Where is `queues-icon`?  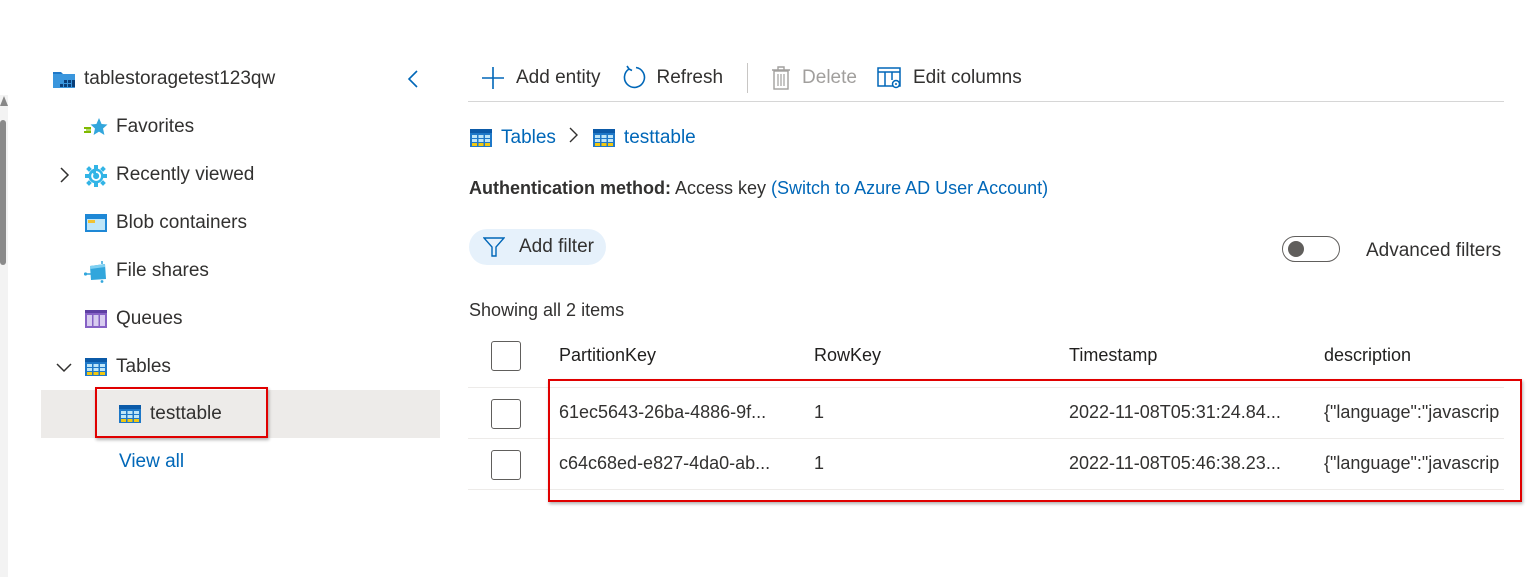
queues-icon is located at coordinates (95, 319).